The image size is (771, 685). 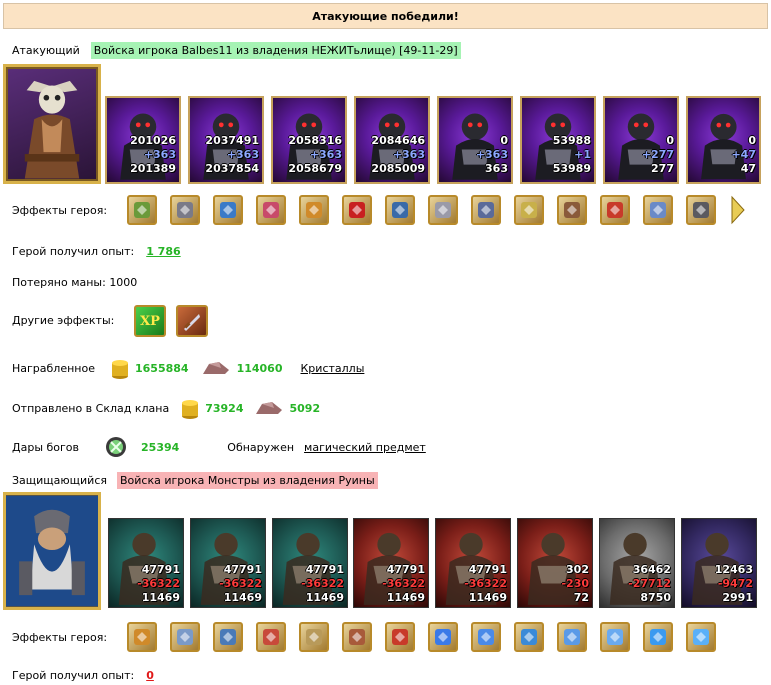 I want to click on blue-armor-icon, so click(x=486, y=637).